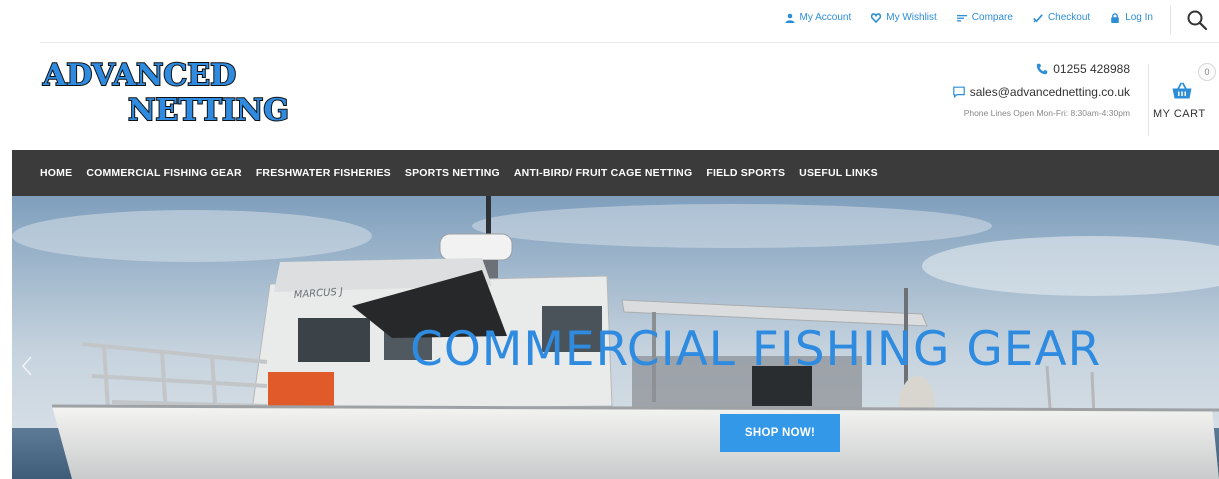 This screenshot has height=479, width=1219. What do you see at coordinates (1069, 17) in the screenshot?
I see `checkout-label: Checkout` at bounding box center [1069, 17].